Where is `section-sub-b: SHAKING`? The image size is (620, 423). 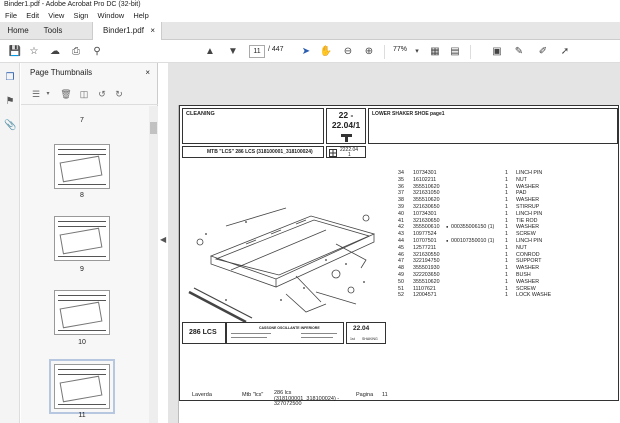 section-sub-b: SHAKING is located at coordinates (370, 339).